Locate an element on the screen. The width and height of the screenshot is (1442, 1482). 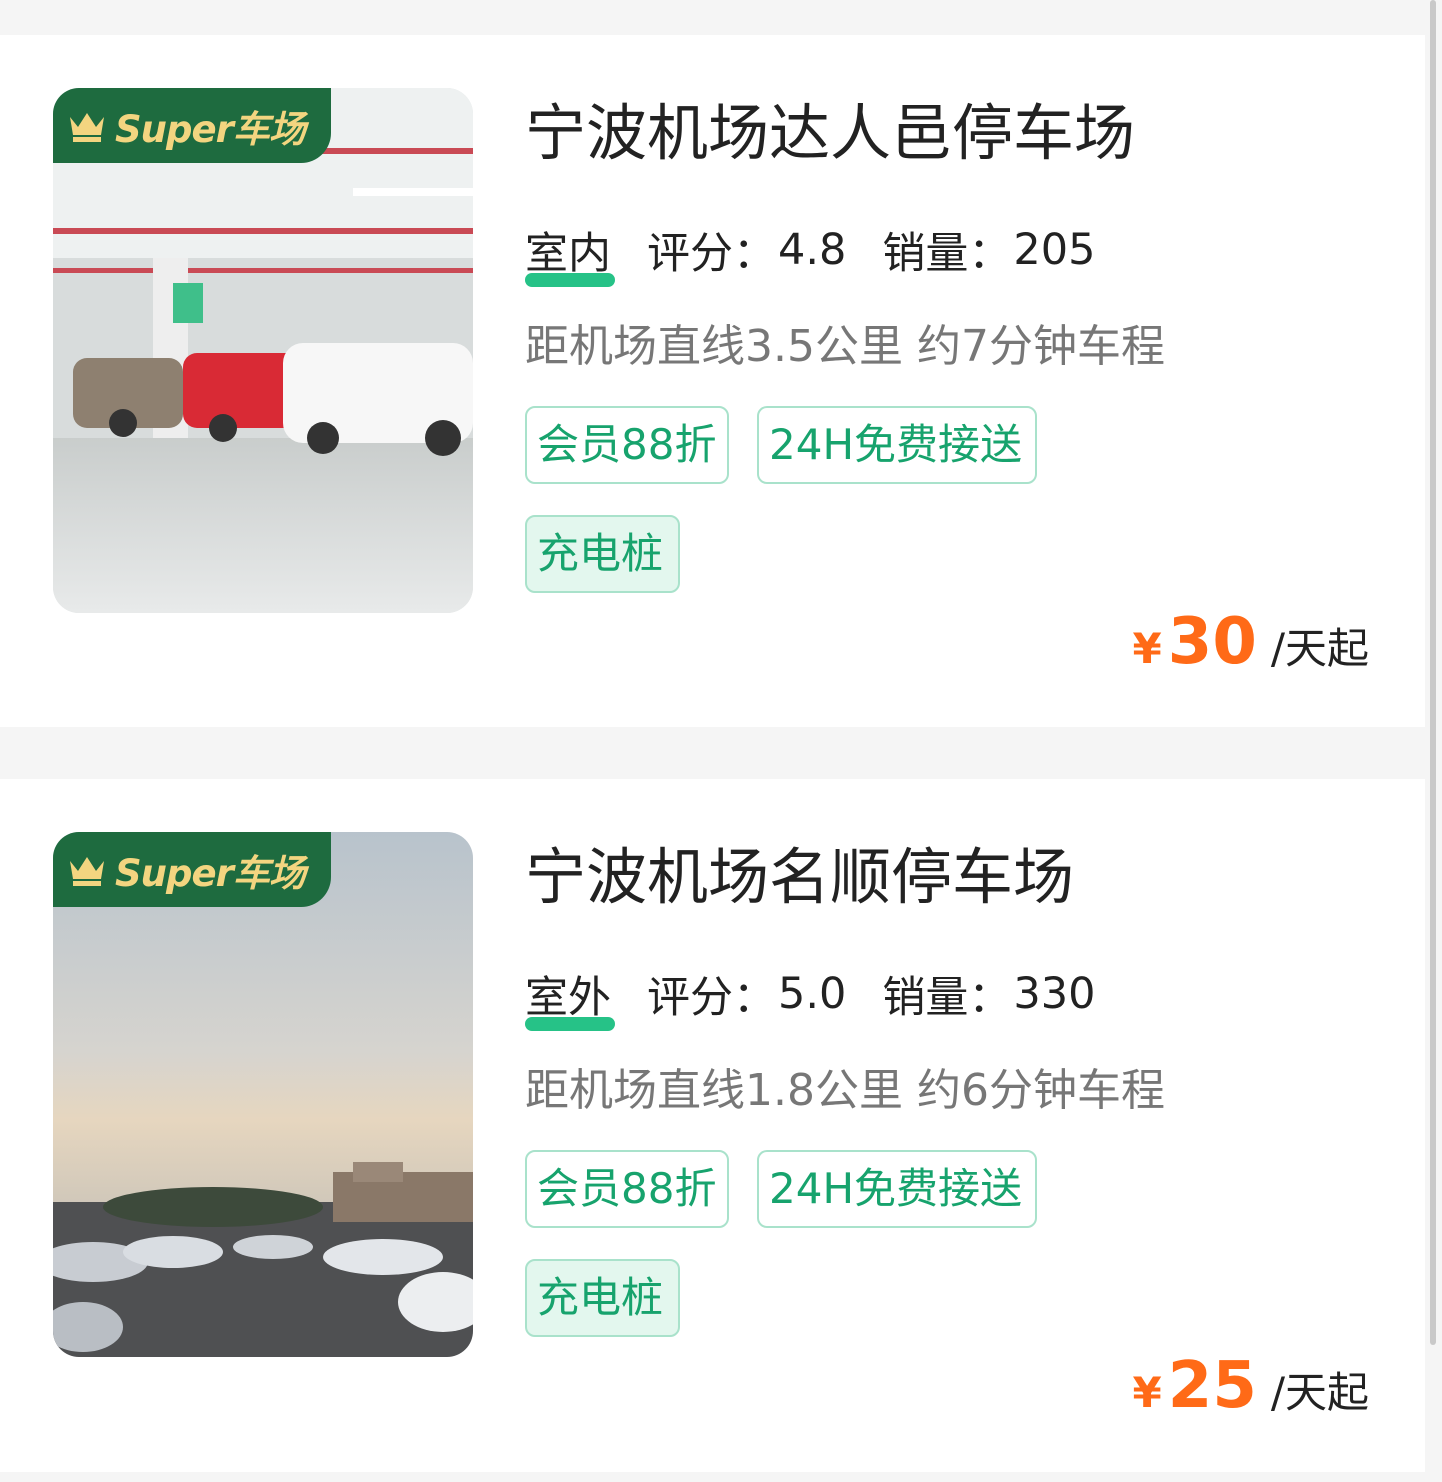
indoor-parking-image is located at coordinates (263, 350).